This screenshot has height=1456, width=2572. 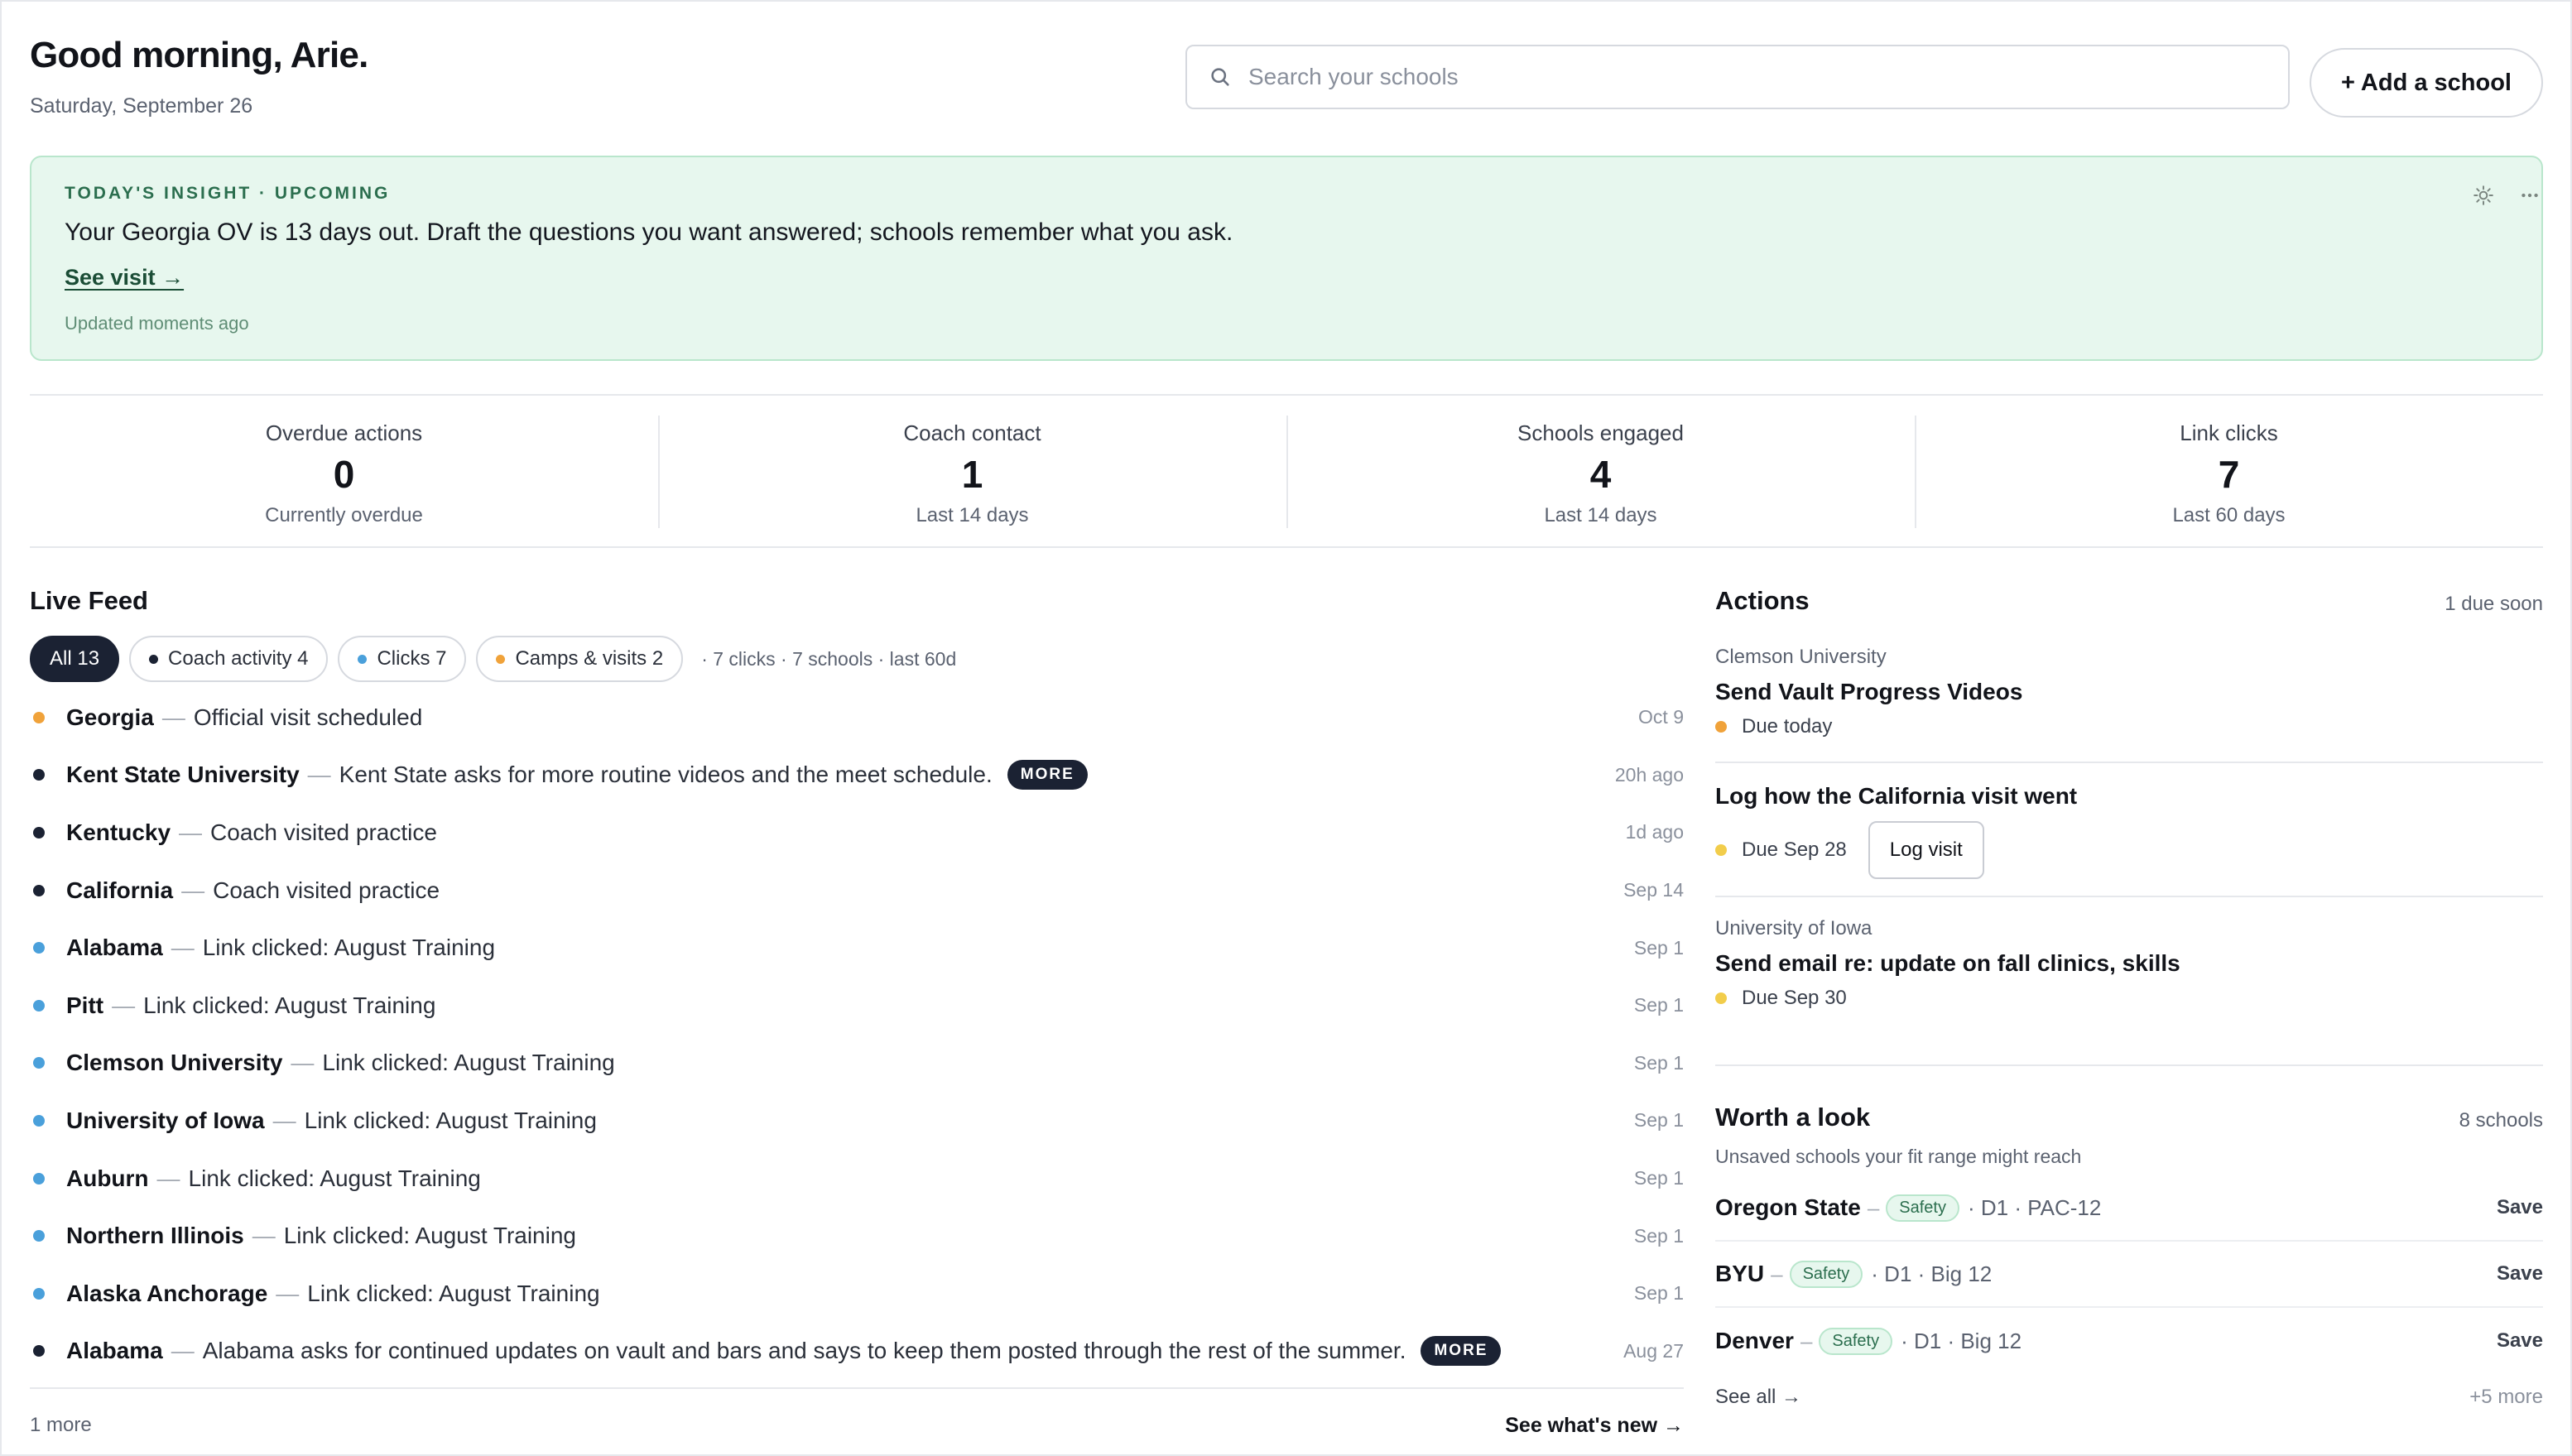 I want to click on feed-item-time: Oct 9, so click(x=1661, y=717).